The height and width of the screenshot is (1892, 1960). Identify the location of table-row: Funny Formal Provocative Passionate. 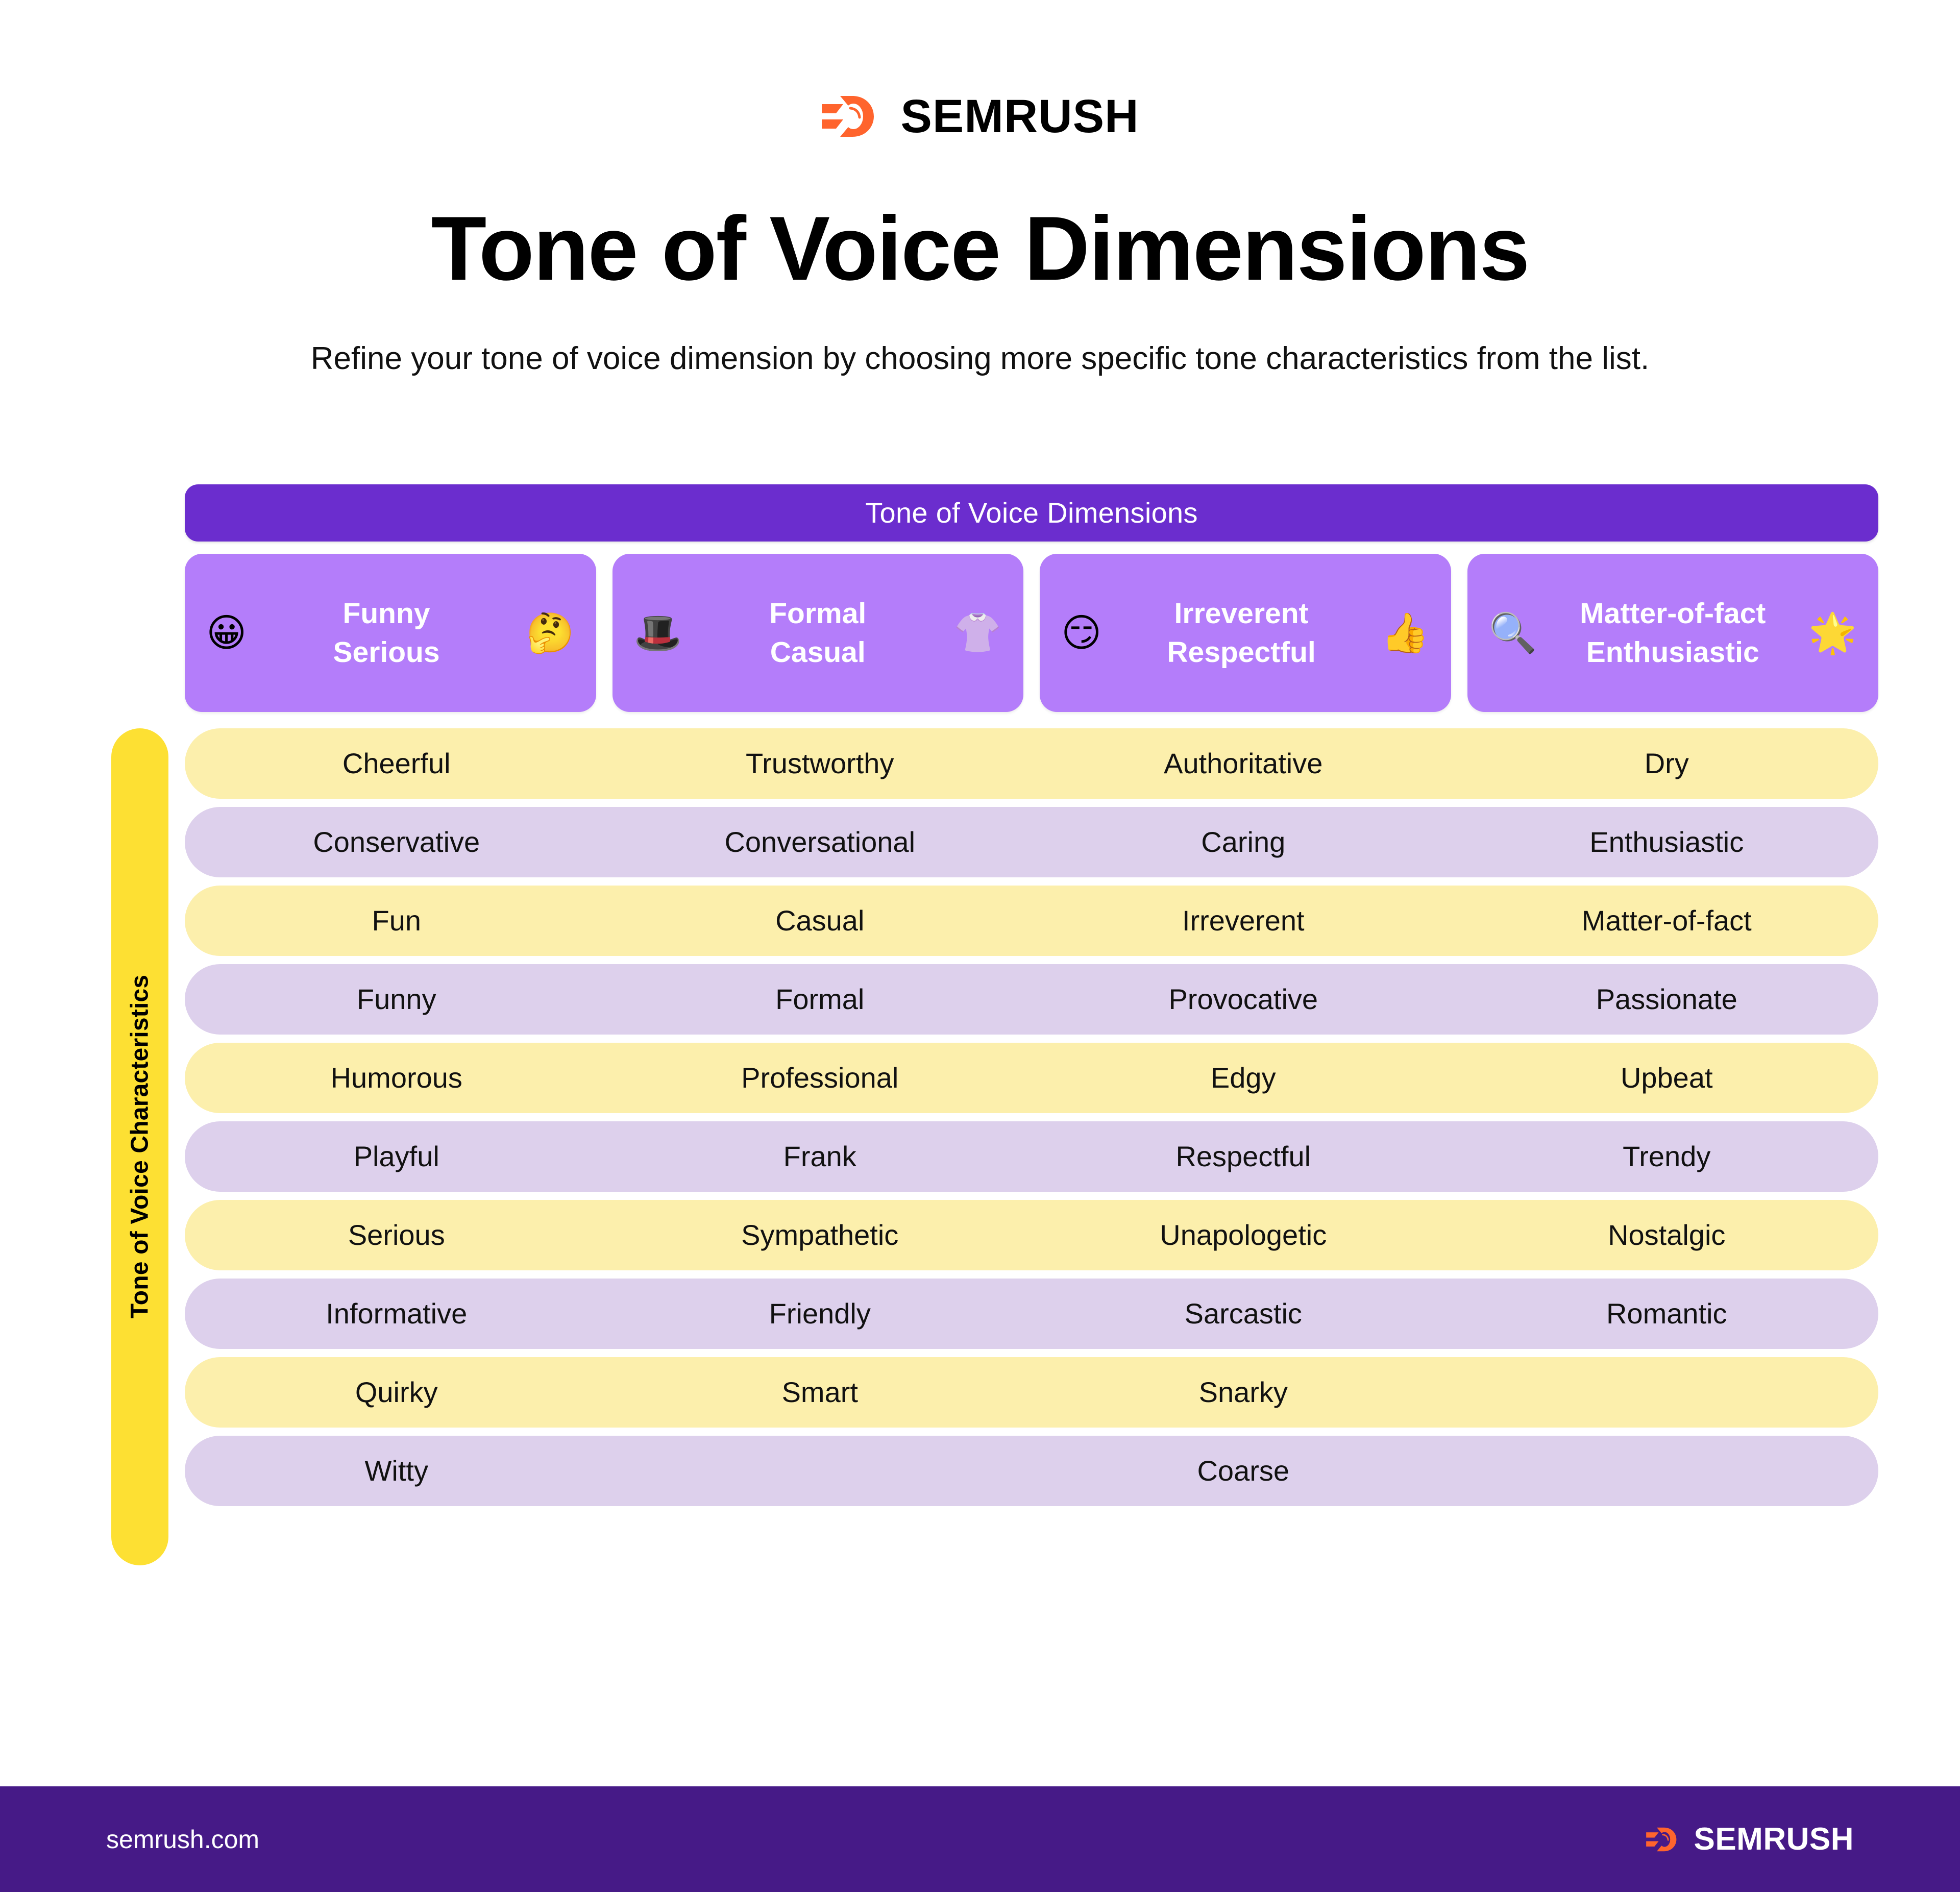
(1031, 999).